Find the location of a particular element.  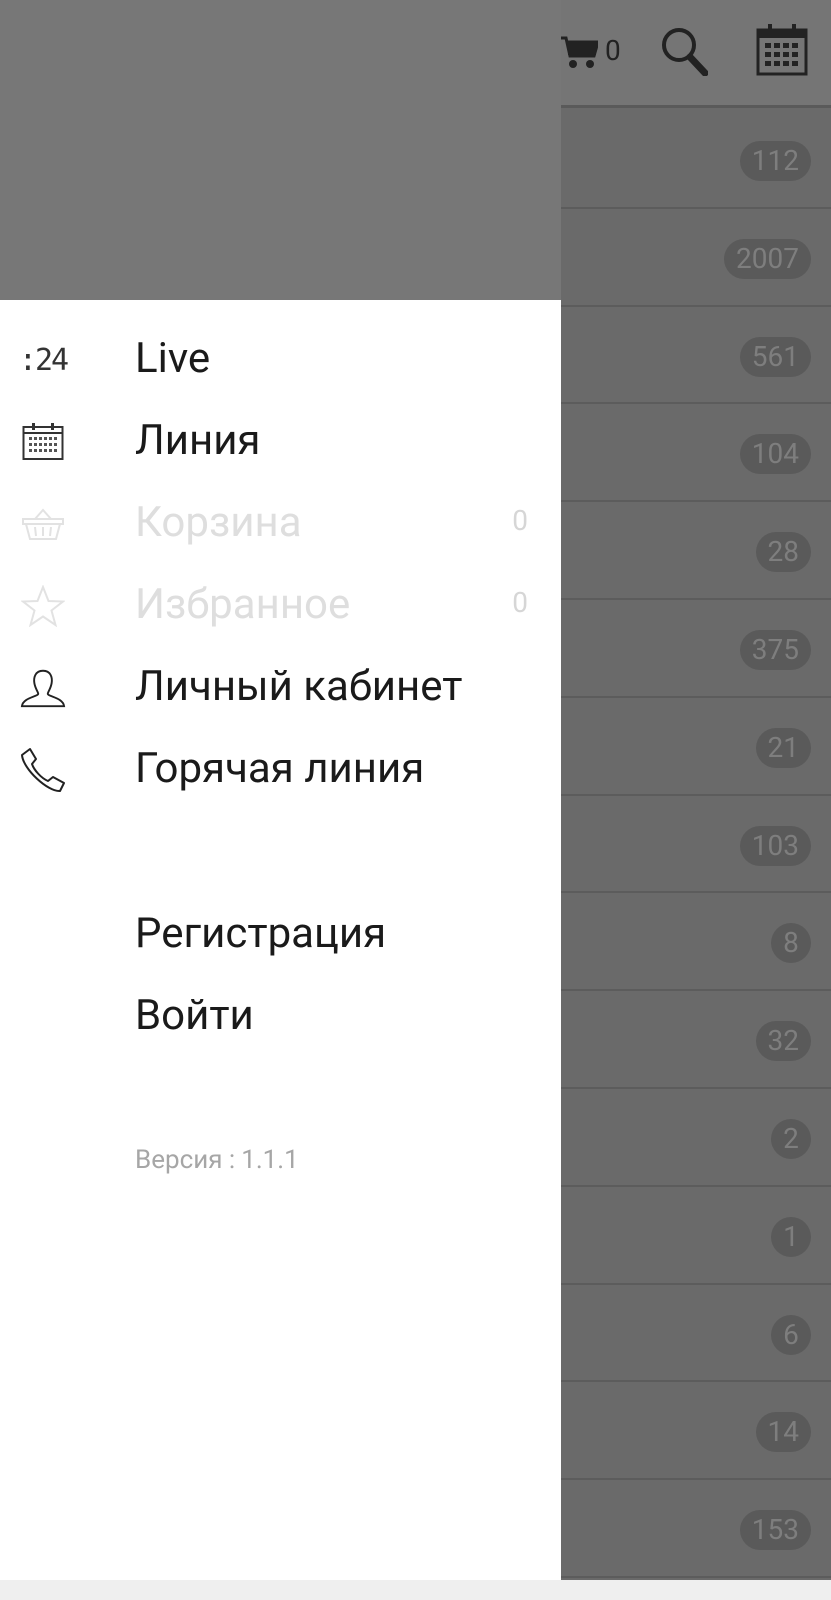

event-count-badge: 561 is located at coordinates (775, 356).